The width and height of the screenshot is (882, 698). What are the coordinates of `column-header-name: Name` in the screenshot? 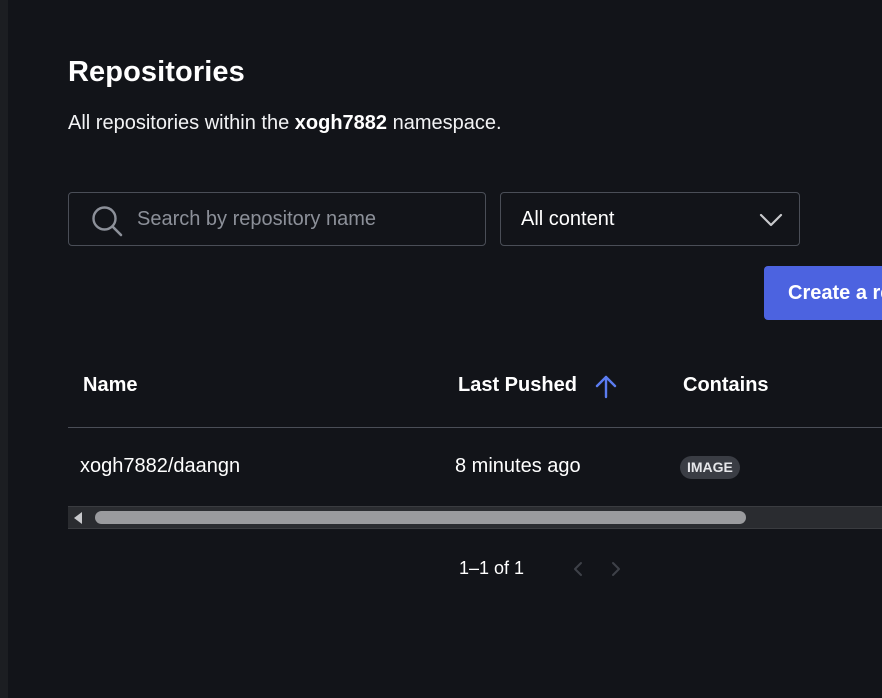 It's located at (110, 385).